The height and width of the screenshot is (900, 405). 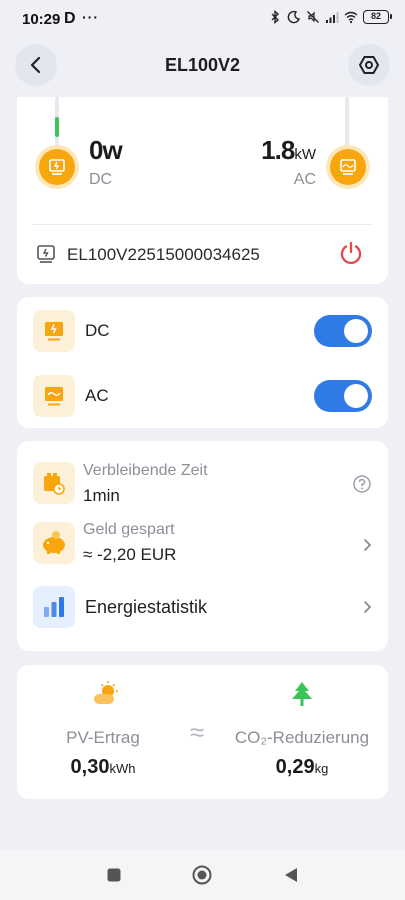 I want to click on co2-reduction-value: 0,29kg, so click(x=302, y=767).